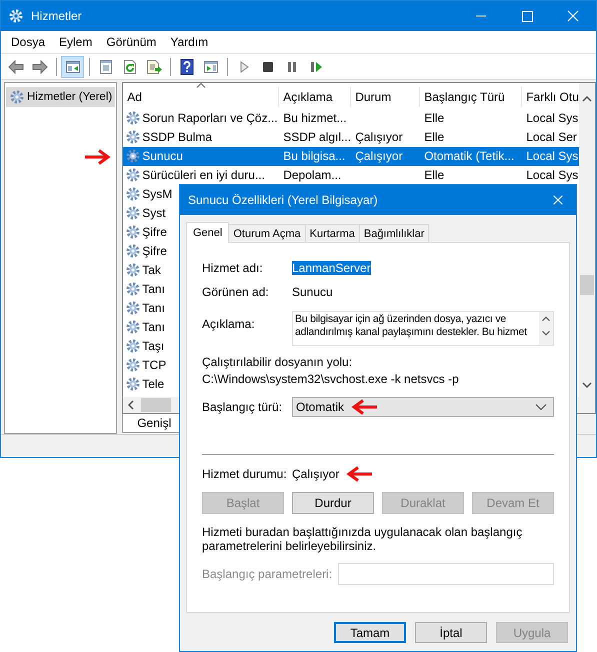 This screenshot has height=652, width=597. I want to click on field-label: Başlangıç parametreleri:, so click(267, 574).